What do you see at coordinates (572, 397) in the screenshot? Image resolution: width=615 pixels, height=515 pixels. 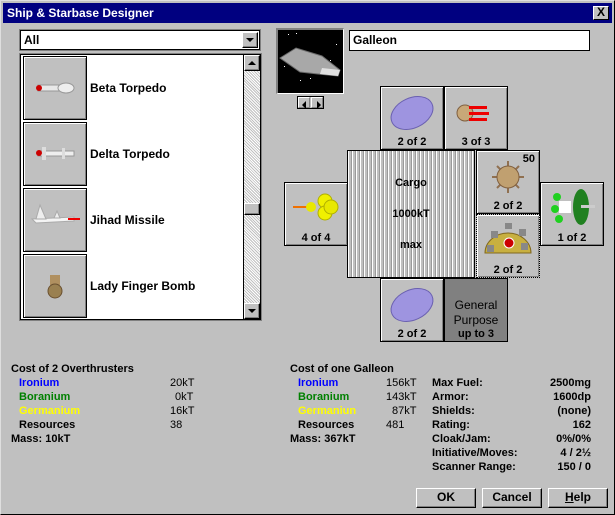 I see `stat-value: 1600dp` at bounding box center [572, 397].